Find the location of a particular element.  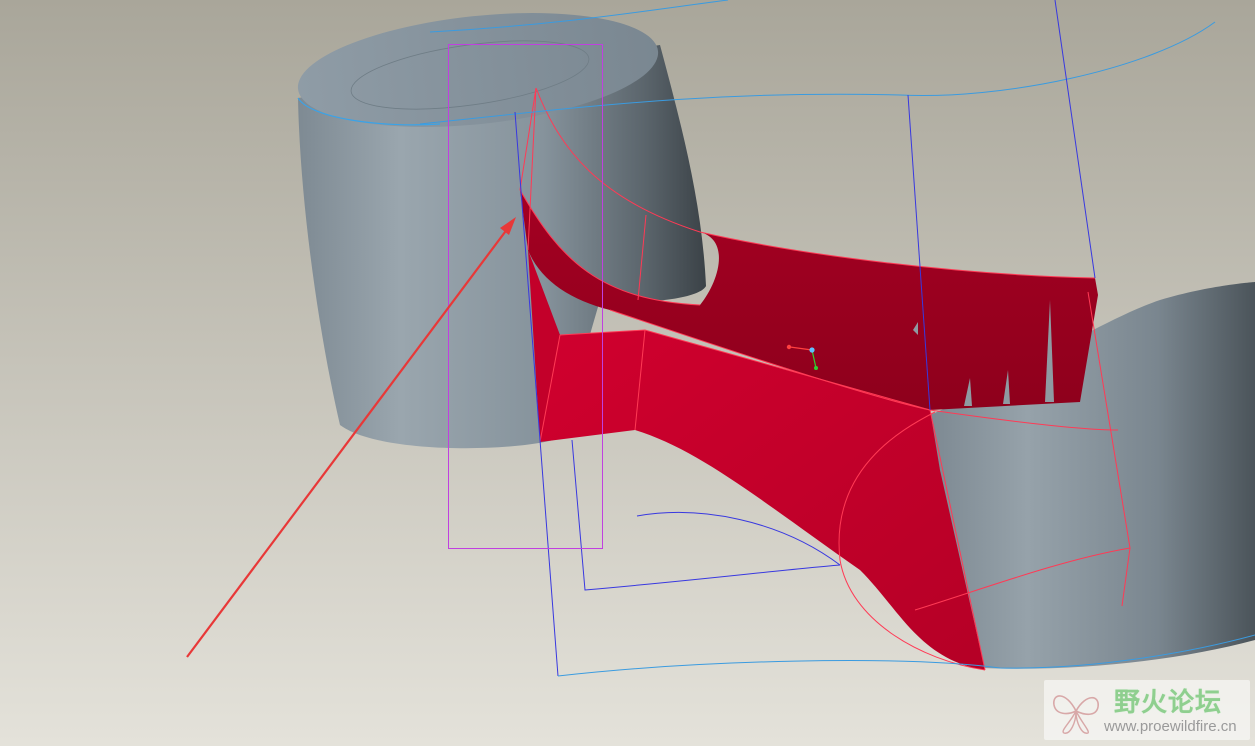

watermark-title: 野火论坛 is located at coordinates (1168, 703).